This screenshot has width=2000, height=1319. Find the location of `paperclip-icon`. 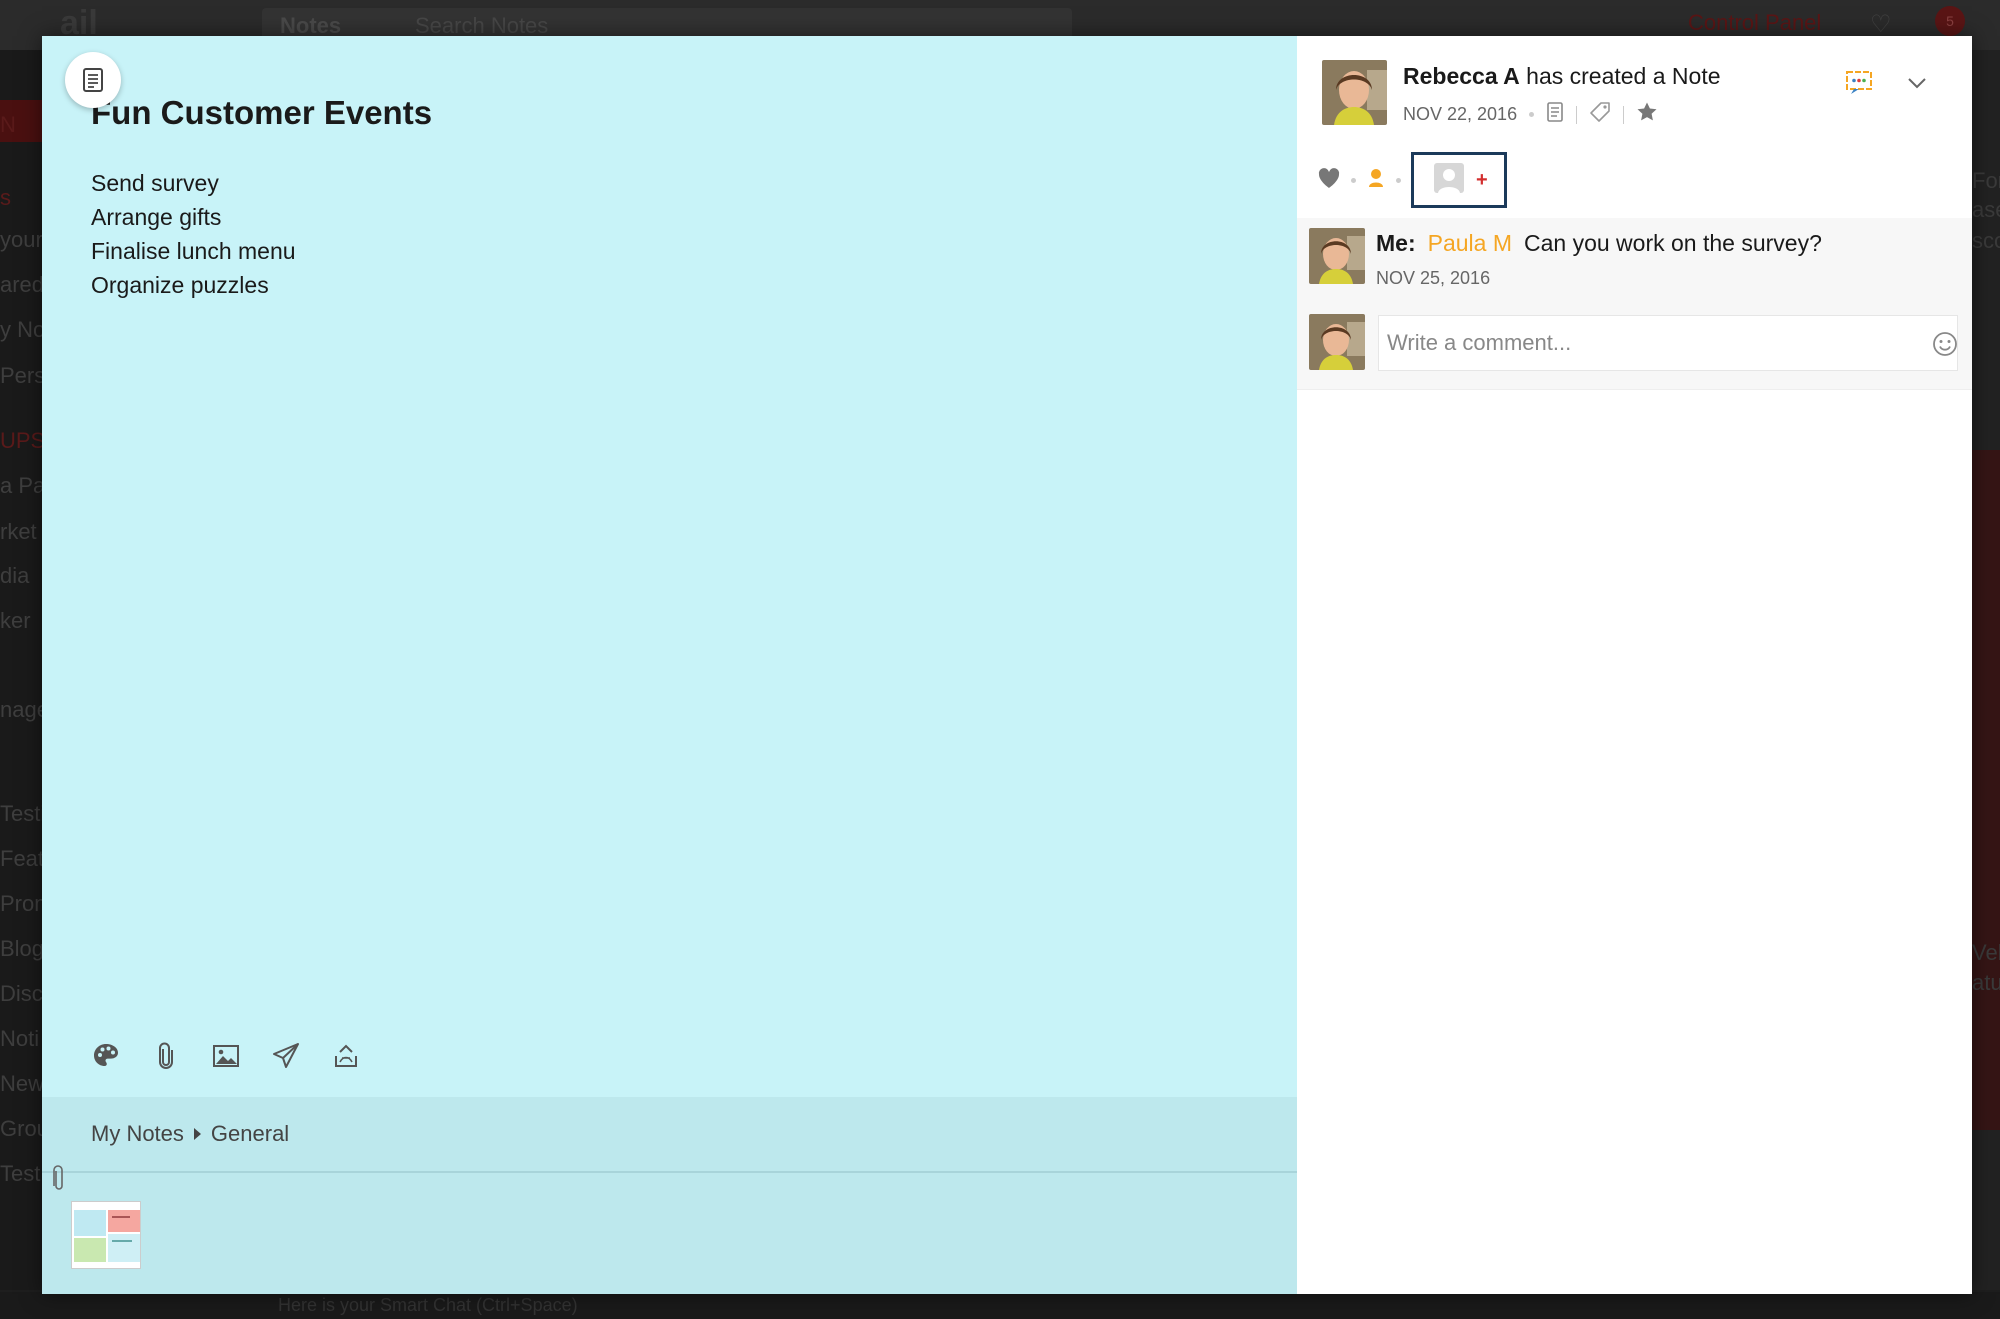

paperclip-icon is located at coordinates (59, 1181).